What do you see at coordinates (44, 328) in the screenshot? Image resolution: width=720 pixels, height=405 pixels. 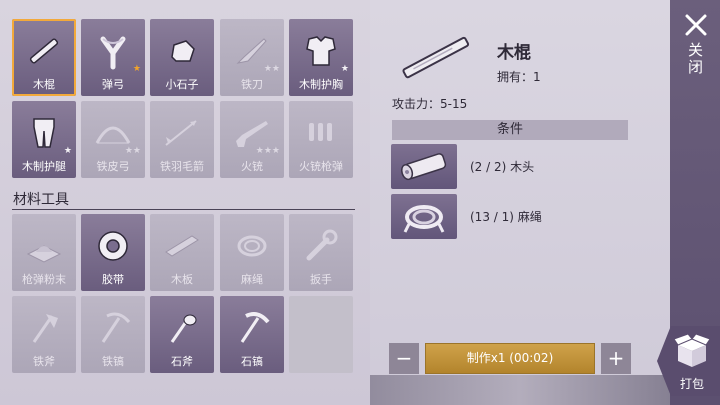 I see `iron-axe-icon` at bounding box center [44, 328].